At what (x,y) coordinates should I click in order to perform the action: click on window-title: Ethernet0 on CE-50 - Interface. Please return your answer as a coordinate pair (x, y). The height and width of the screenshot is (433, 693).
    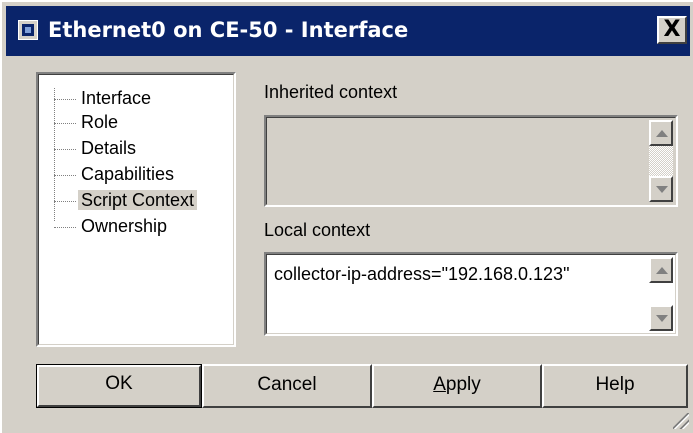
    Looking at the image, I should click on (228, 30).